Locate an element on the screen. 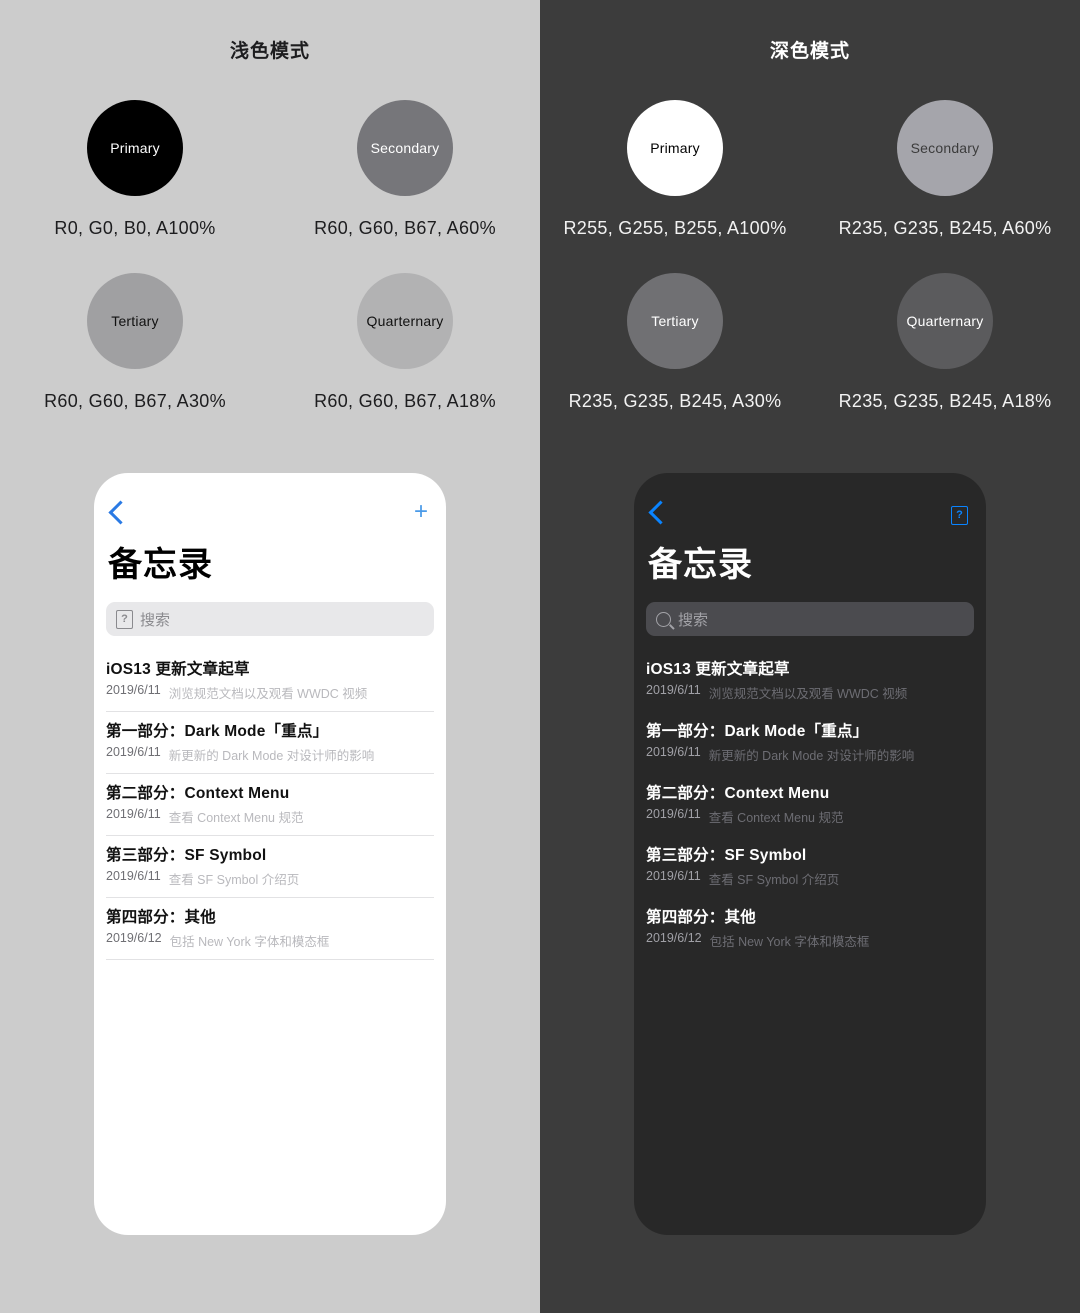  light-page-title: 备忘录 is located at coordinates (160, 565).